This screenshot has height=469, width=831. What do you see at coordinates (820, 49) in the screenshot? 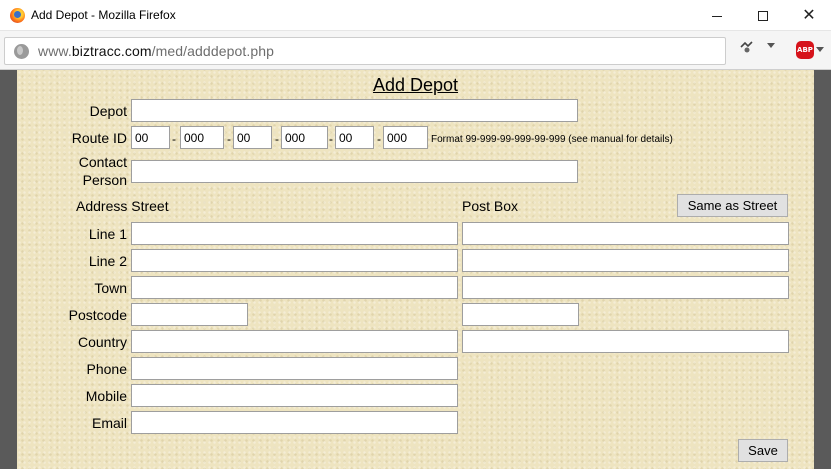
I see `adblock-menu-caret-icon` at bounding box center [820, 49].